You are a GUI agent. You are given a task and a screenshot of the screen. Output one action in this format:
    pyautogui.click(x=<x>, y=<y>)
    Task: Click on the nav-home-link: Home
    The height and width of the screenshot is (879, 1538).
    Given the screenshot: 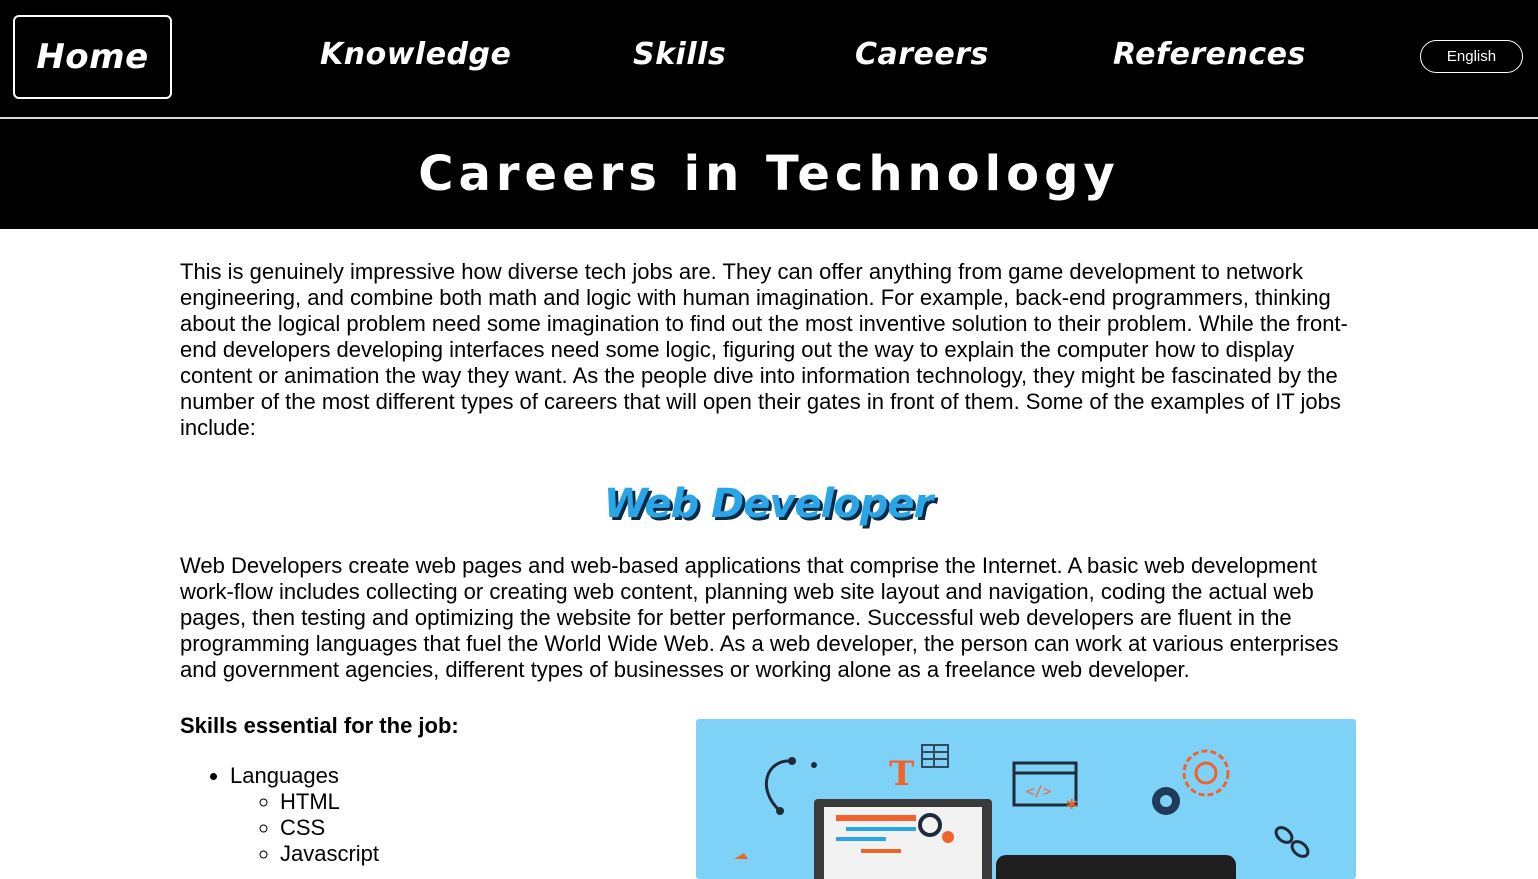 What is the action you would take?
    pyautogui.click(x=92, y=57)
    